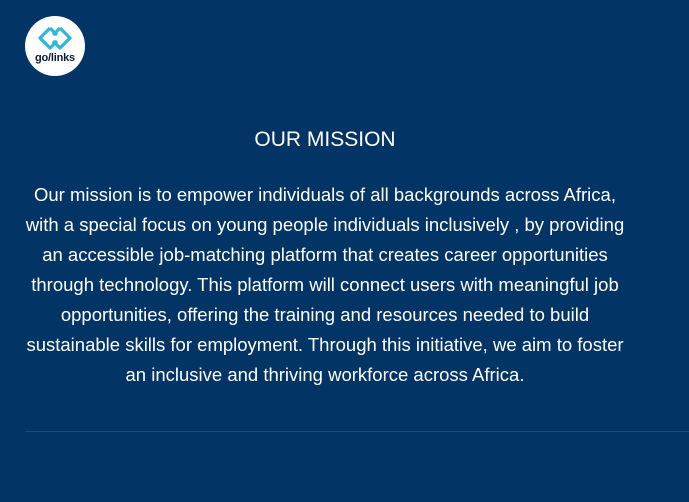 The image size is (689, 502). What do you see at coordinates (325, 139) in the screenshot?
I see `mission-title: OUR MISSION` at bounding box center [325, 139].